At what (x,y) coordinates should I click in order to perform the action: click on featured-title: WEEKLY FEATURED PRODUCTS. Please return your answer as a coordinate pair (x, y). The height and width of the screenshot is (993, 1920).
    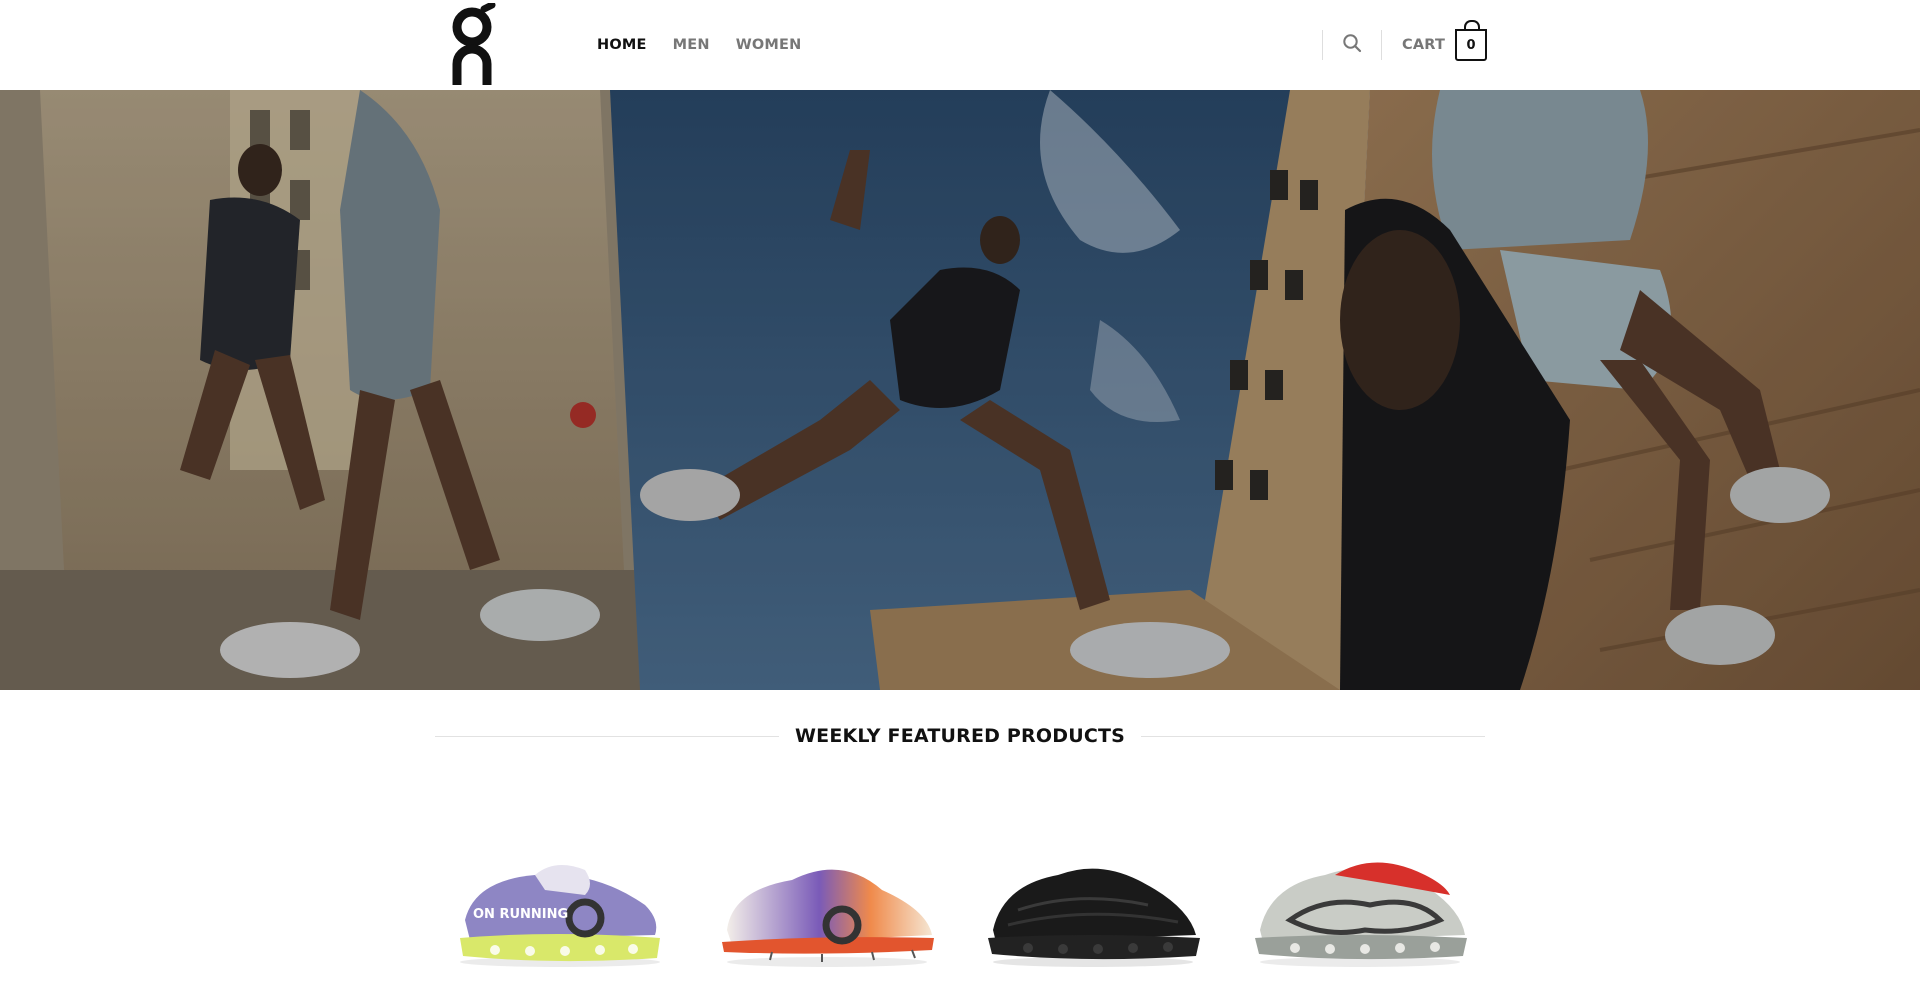
    Looking at the image, I should click on (960, 736).